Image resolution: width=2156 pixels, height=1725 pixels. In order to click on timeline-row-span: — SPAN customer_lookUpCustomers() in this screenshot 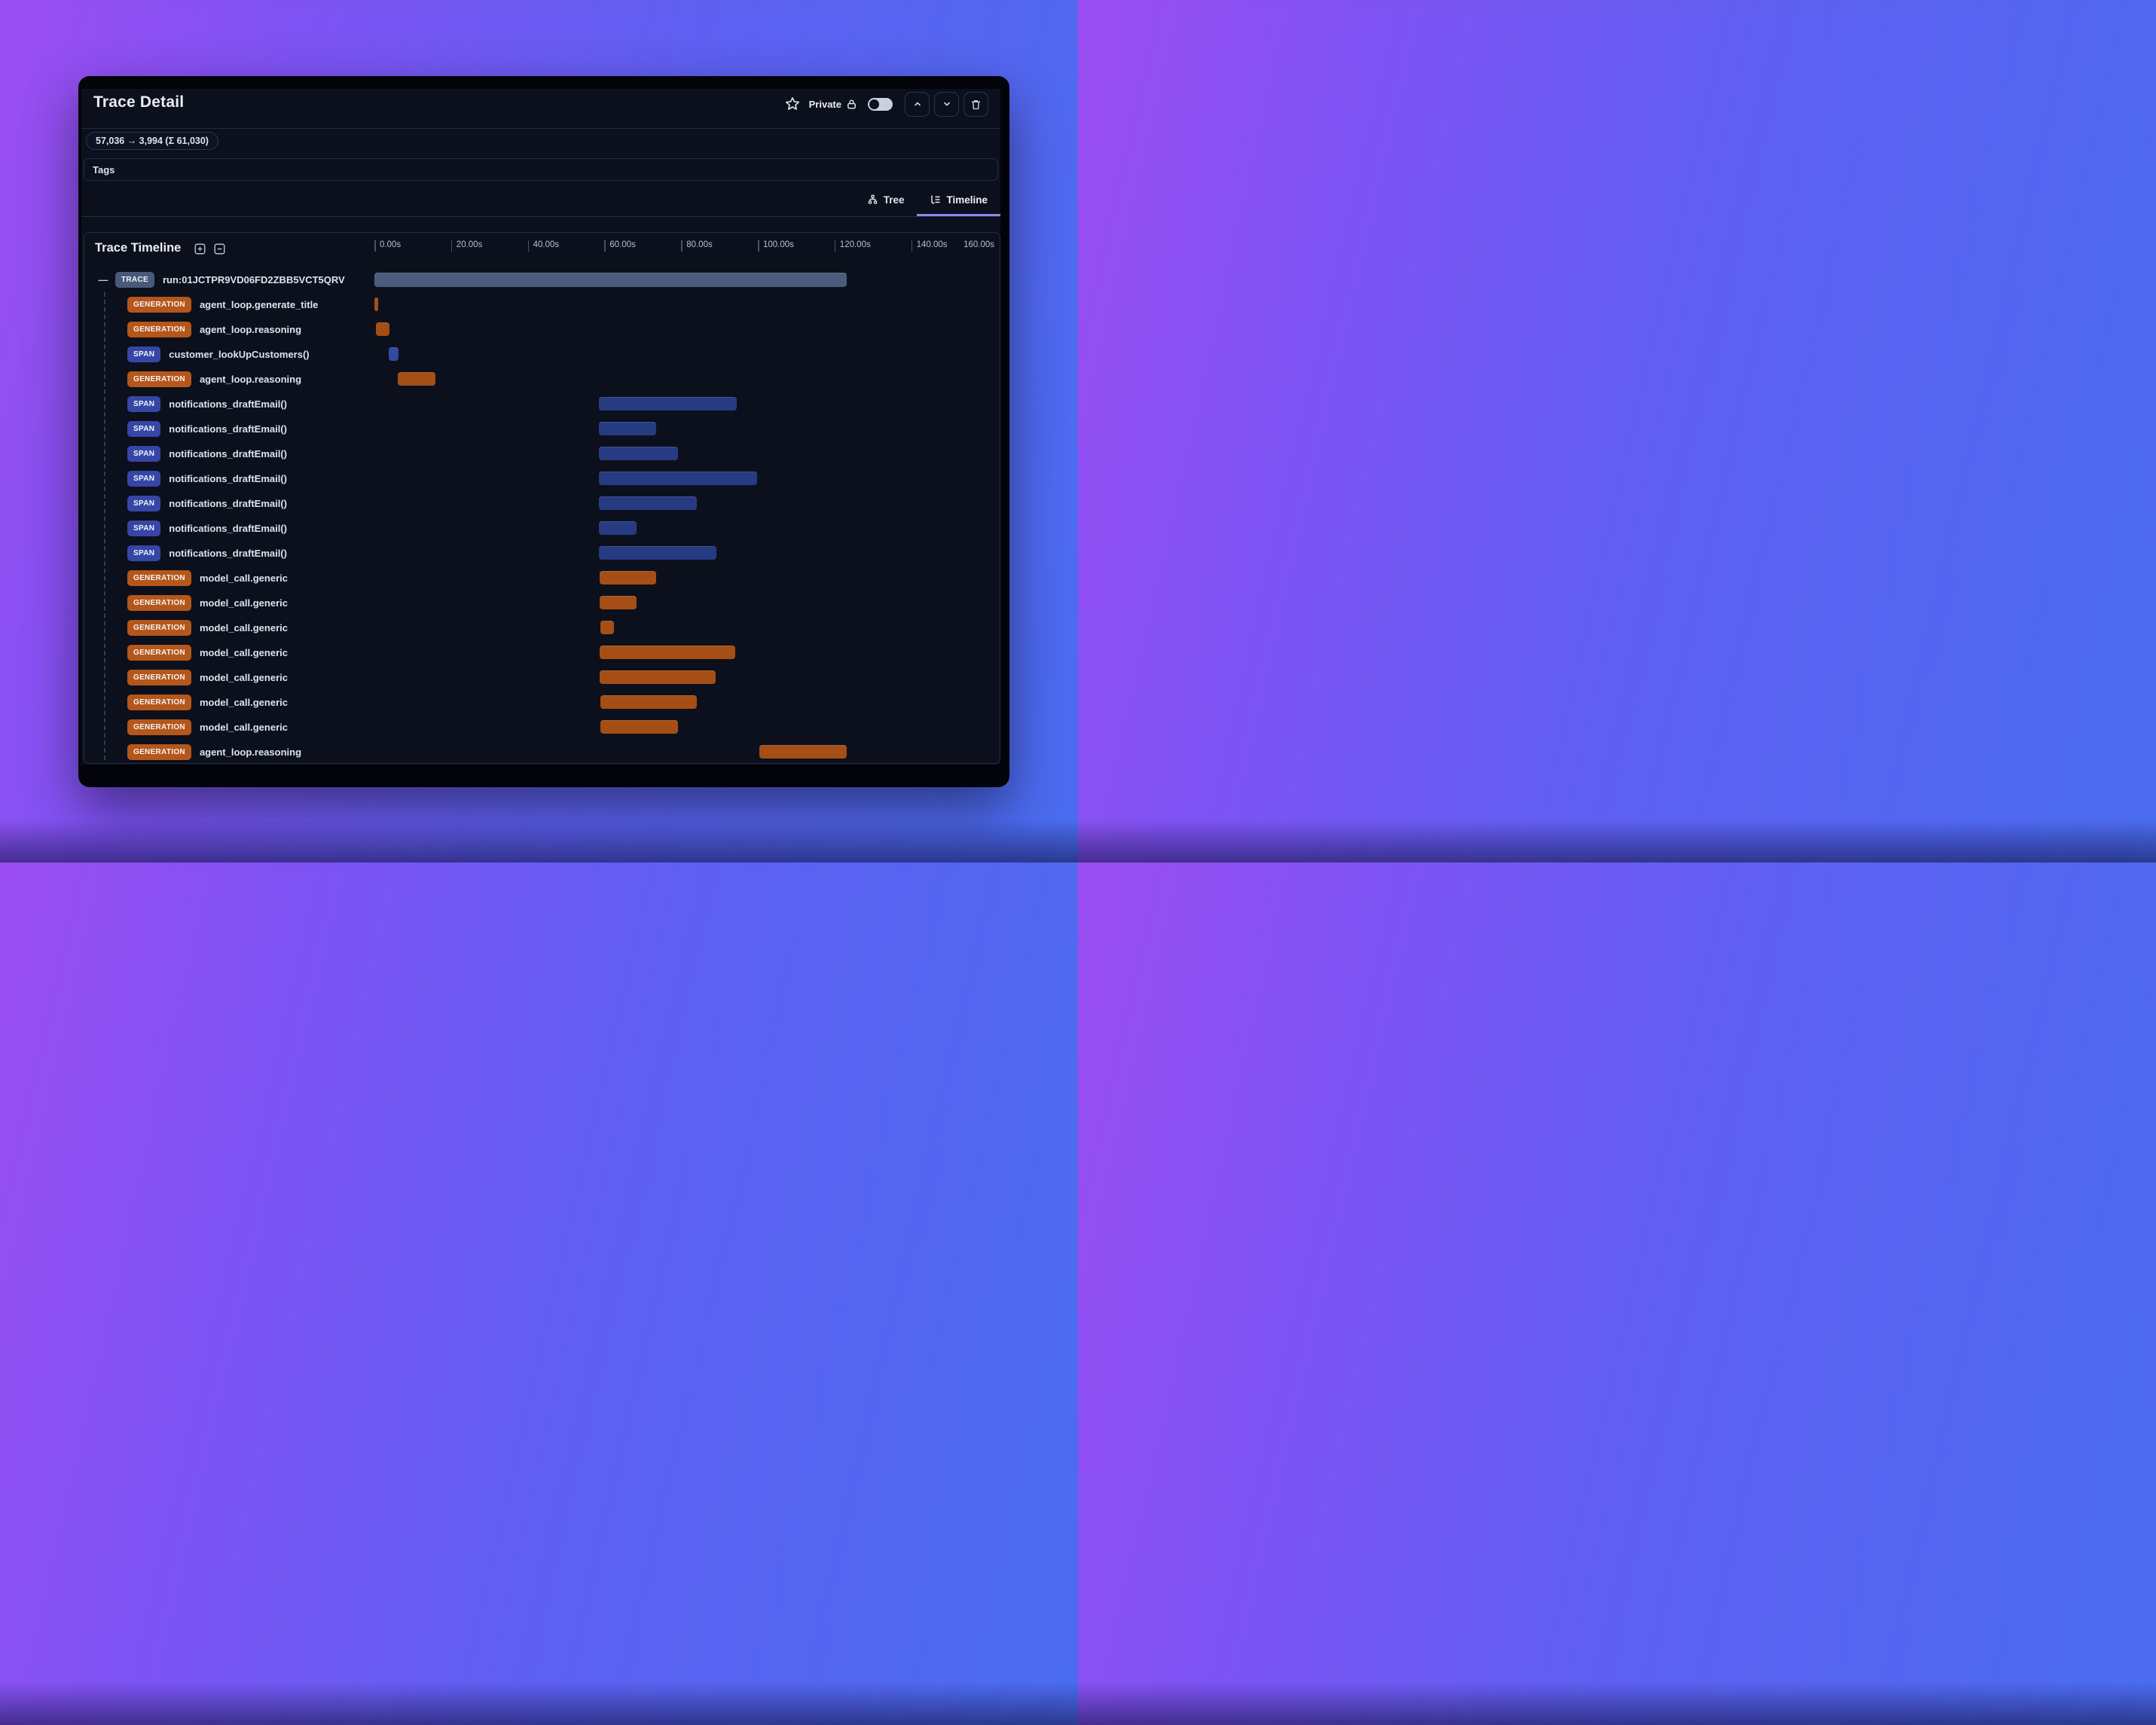, I will do `click(542, 355)`.